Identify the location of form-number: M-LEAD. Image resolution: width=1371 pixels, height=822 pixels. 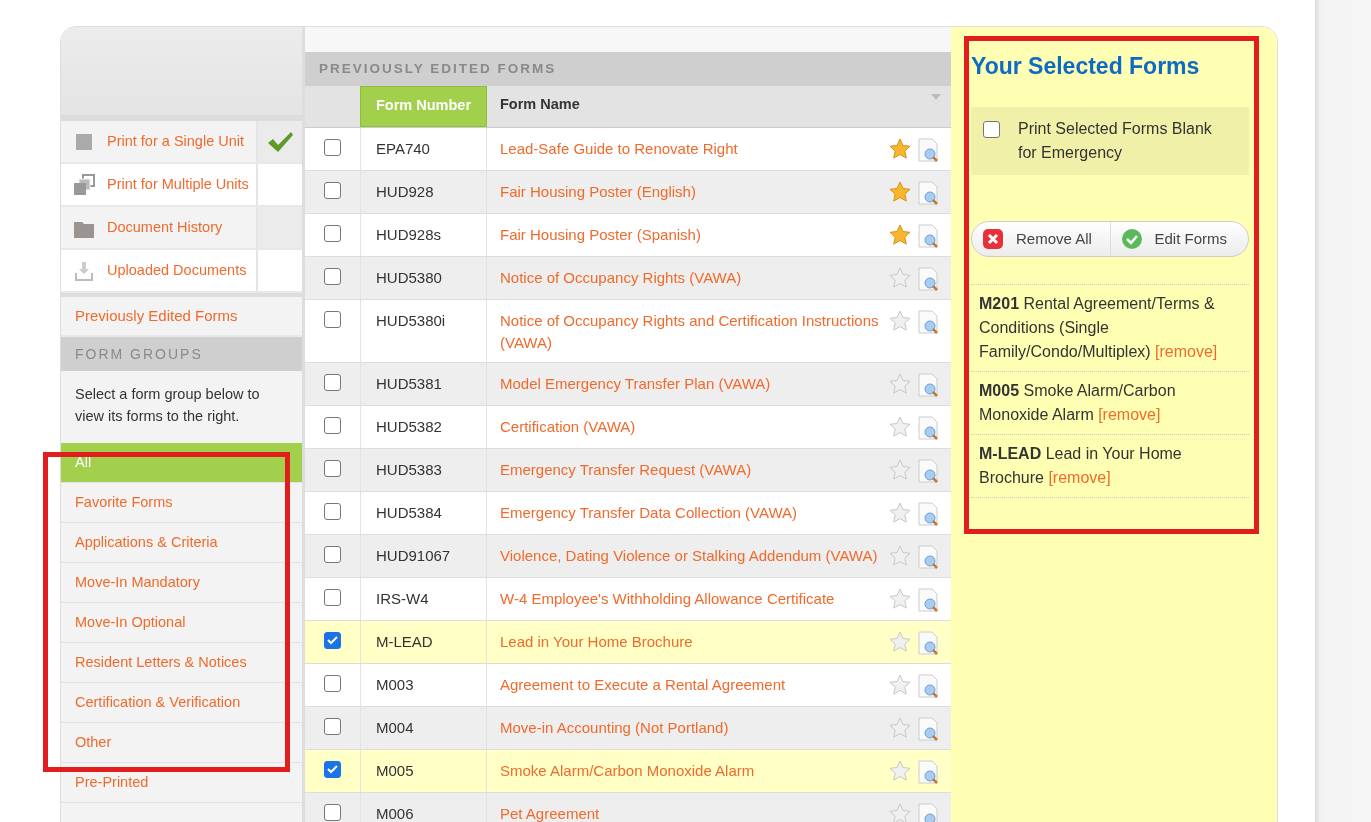
(404, 641).